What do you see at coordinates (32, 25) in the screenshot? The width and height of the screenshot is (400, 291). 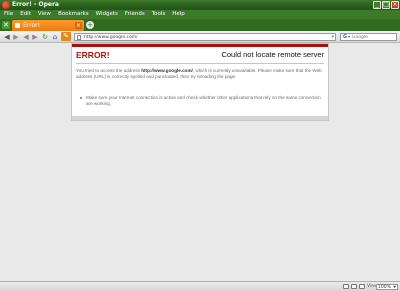 I see `tab-label: Error!` at bounding box center [32, 25].